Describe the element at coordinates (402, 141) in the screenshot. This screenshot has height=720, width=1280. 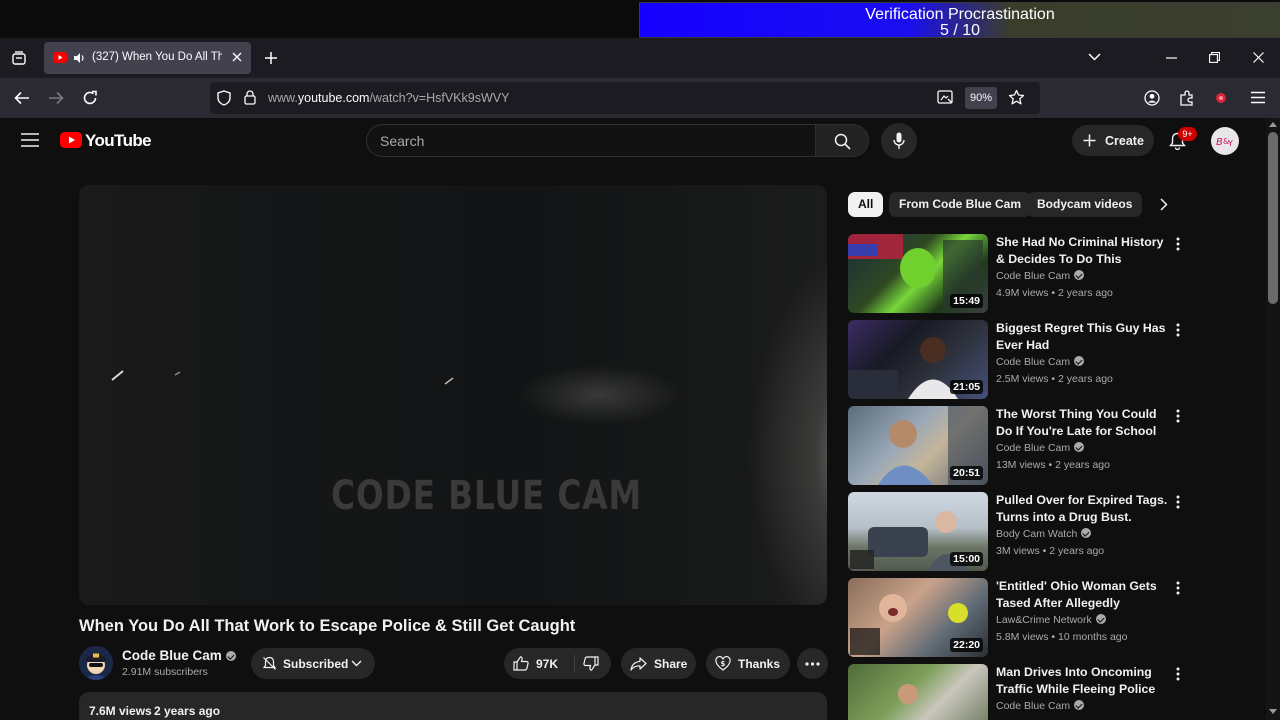
I see `search-placeholder: Search` at that location.